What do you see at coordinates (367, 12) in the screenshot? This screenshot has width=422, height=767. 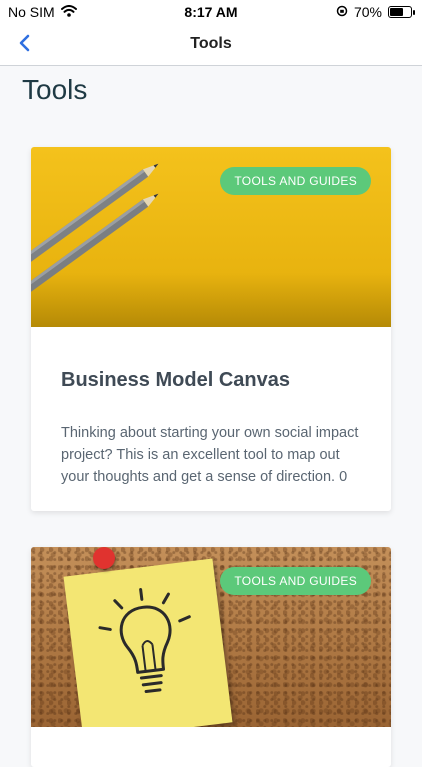 I see `battery-percent: 70%` at bounding box center [367, 12].